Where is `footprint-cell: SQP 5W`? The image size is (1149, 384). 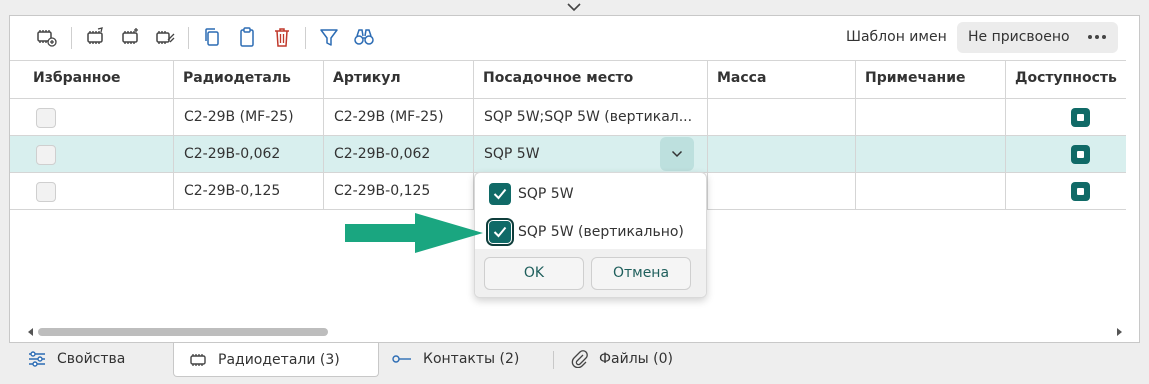 footprint-cell: SQP 5W is located at coordinates (591, 154).